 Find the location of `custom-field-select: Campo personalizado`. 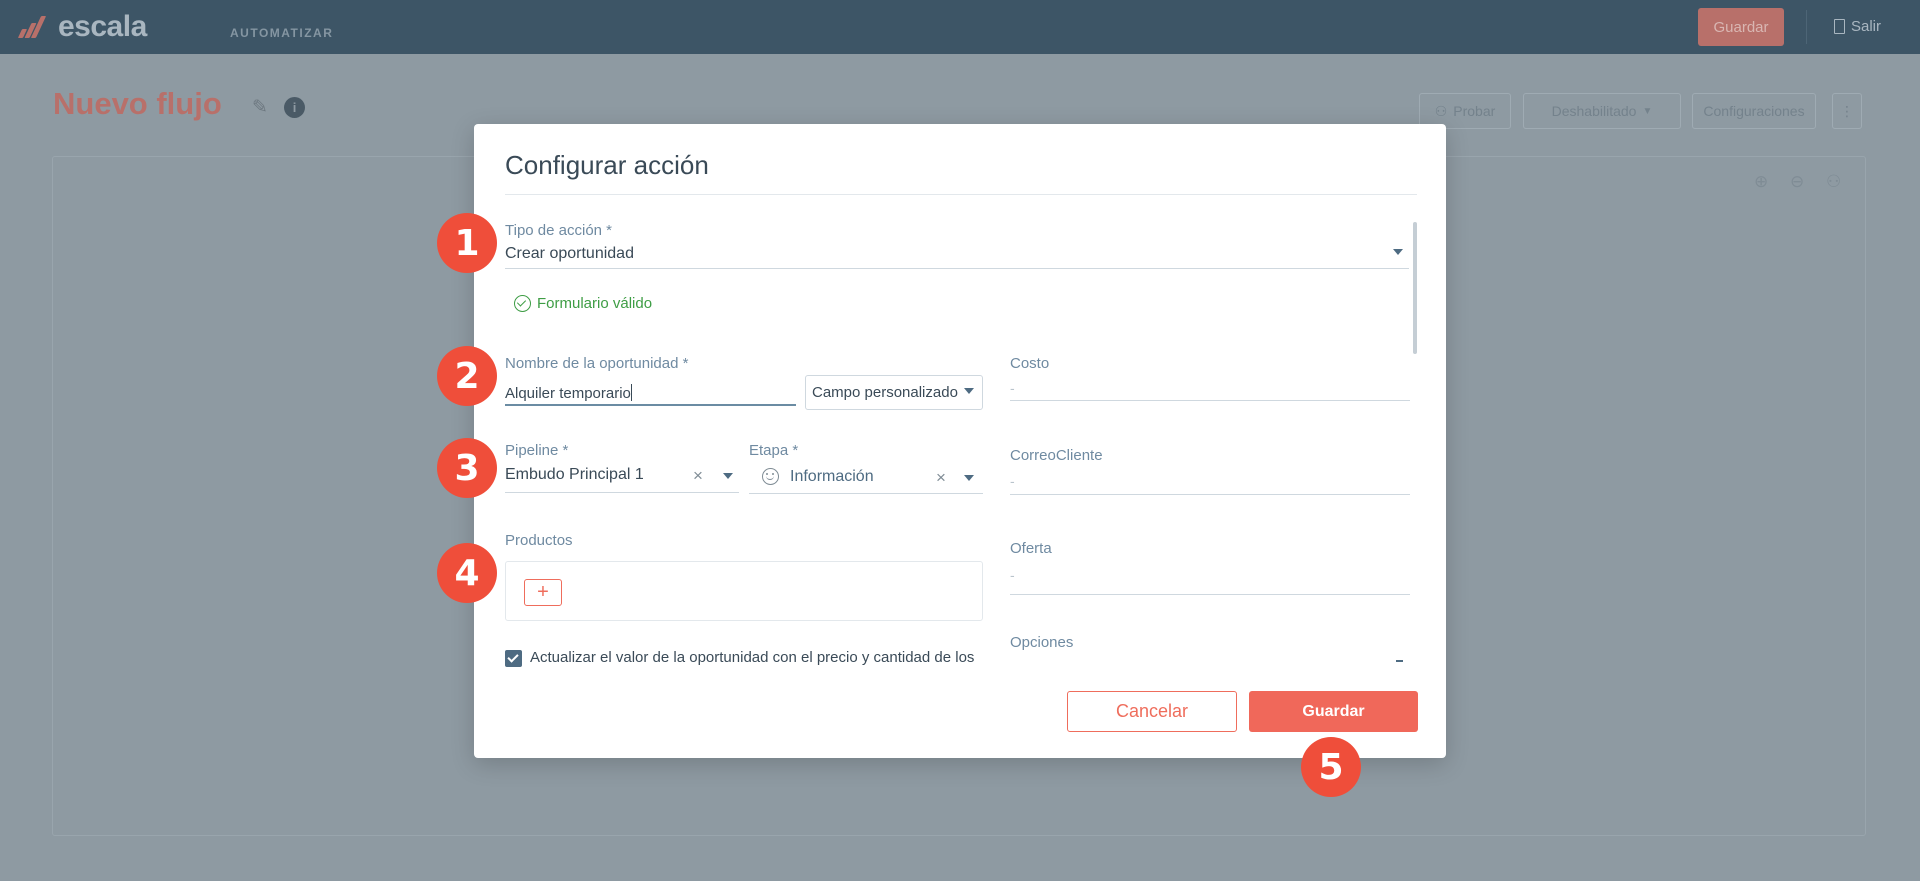

custom-field-select: Campo personalizado is located at coordinates (894, 392).